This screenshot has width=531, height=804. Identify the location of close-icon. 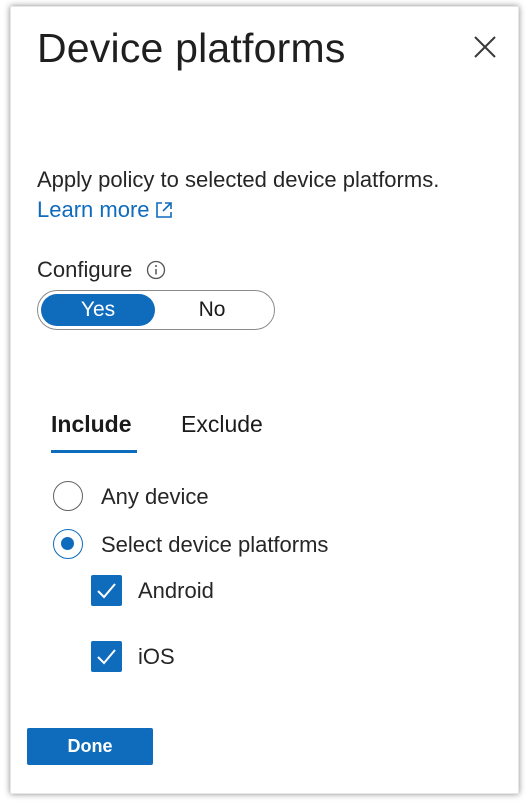
(485, 47).